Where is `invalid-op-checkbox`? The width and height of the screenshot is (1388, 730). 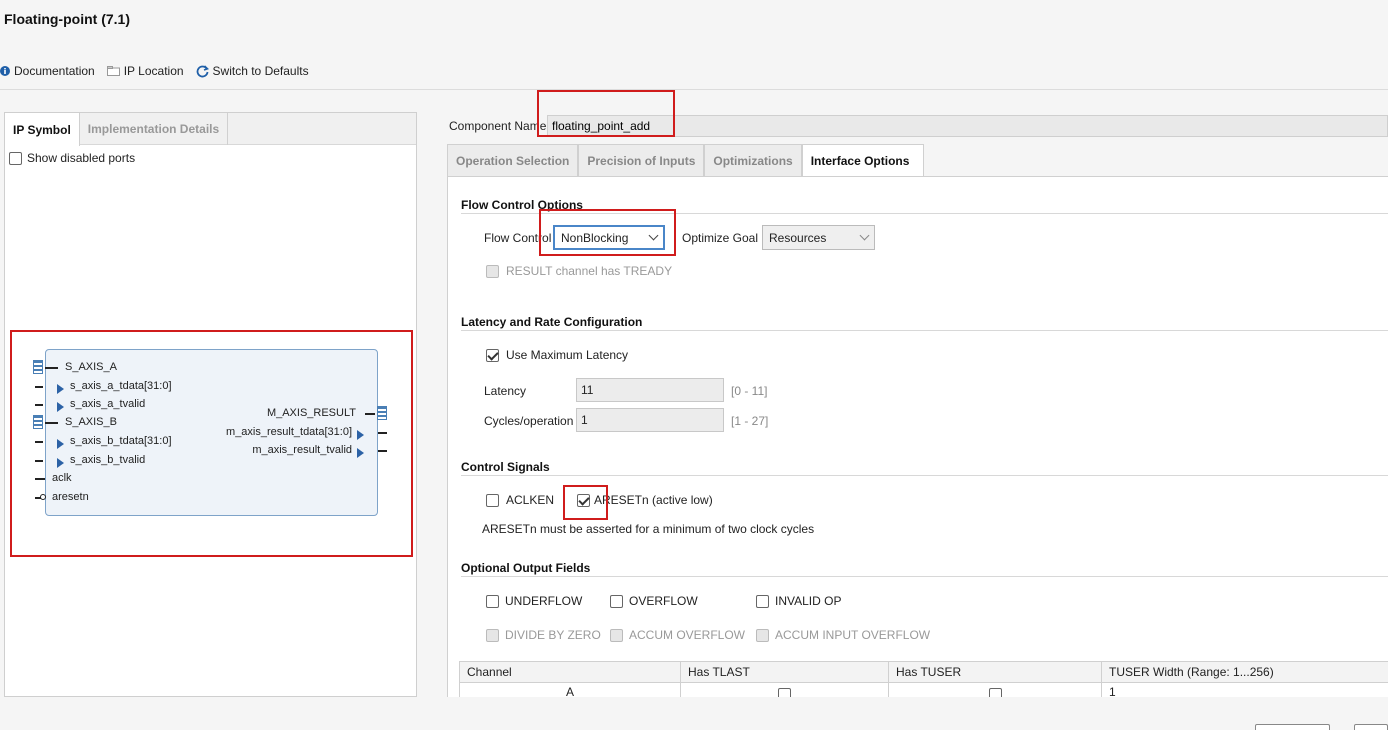 invalid-op-checkbox is located at coordinates (762, 601).